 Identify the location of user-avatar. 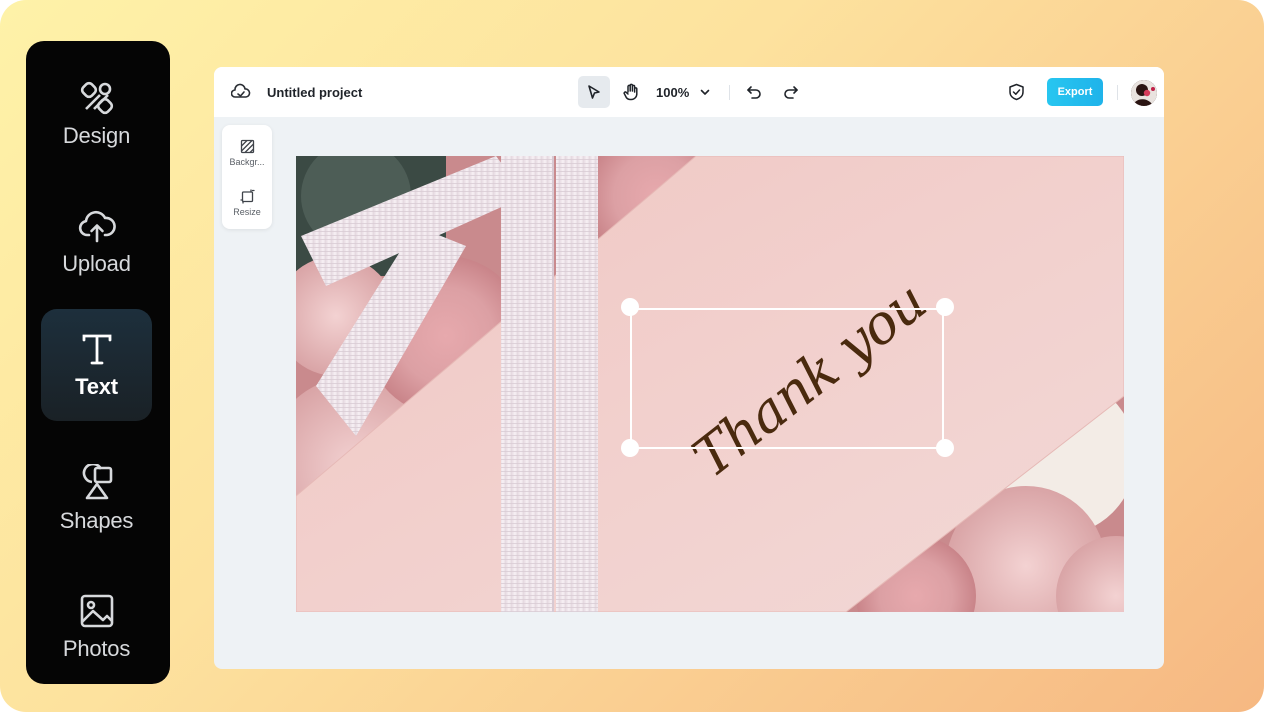
(1144, 93).